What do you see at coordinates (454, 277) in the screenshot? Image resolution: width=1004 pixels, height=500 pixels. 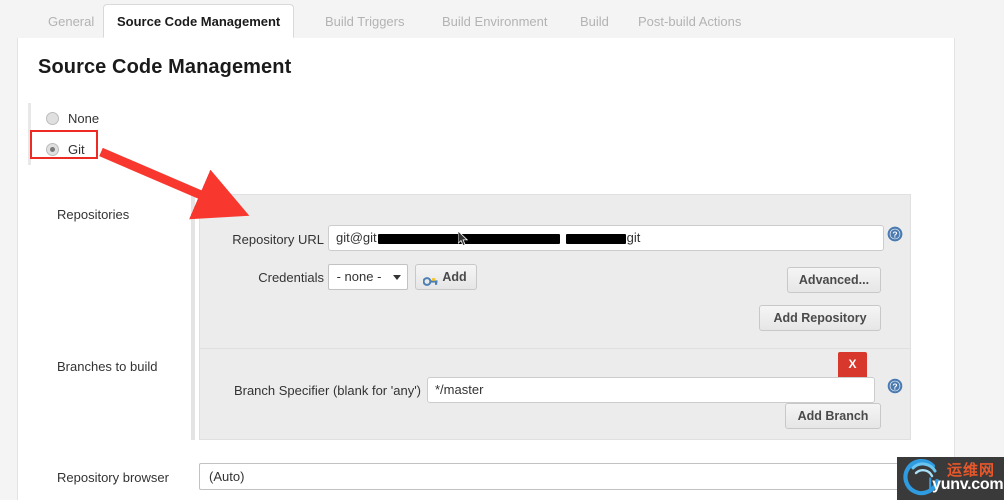 I see `add-credentials-label: Add` at bounding box center [454, 277].